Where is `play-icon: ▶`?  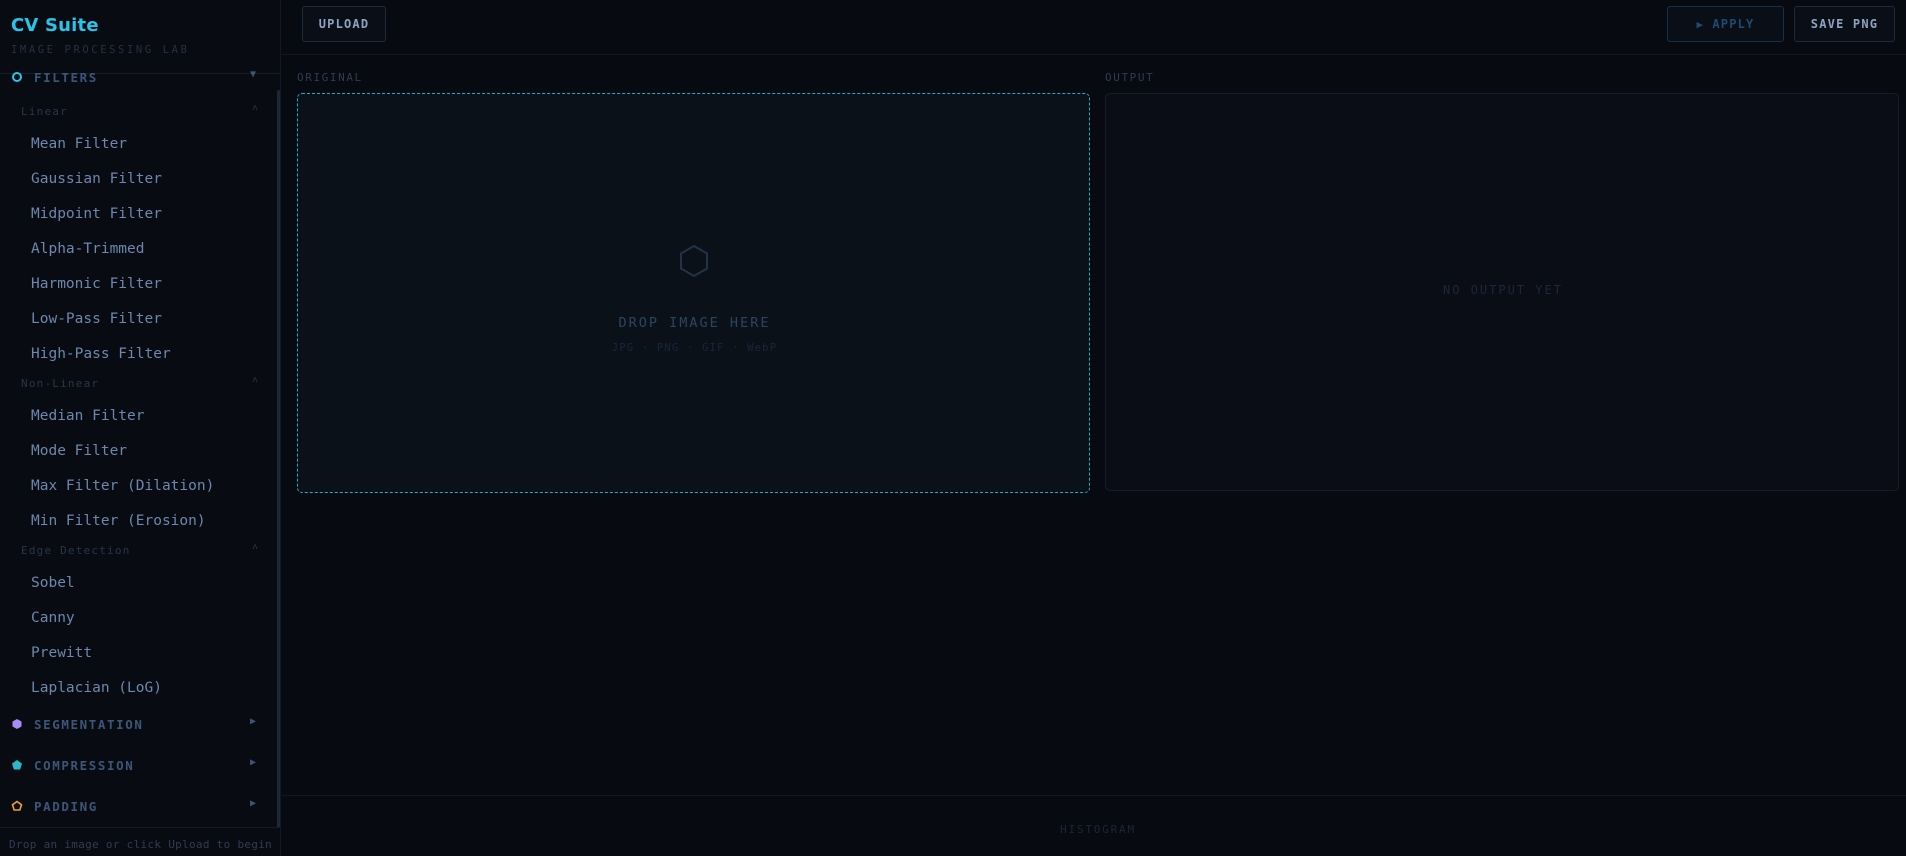
play-icon: ▶ is located at coordinates (1700, 24).